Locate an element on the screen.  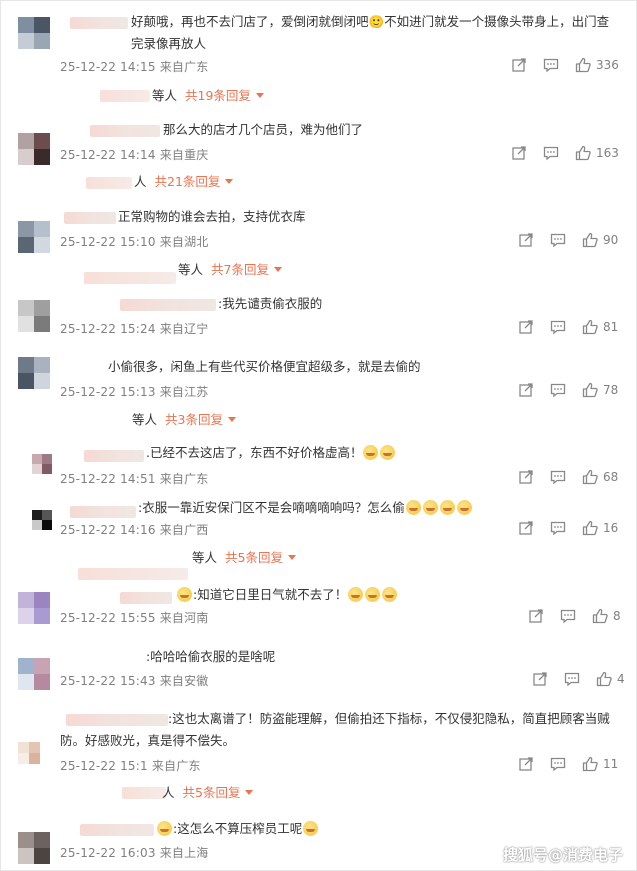
replies-count: 共3条回复 is located at coordinates (194, 418).